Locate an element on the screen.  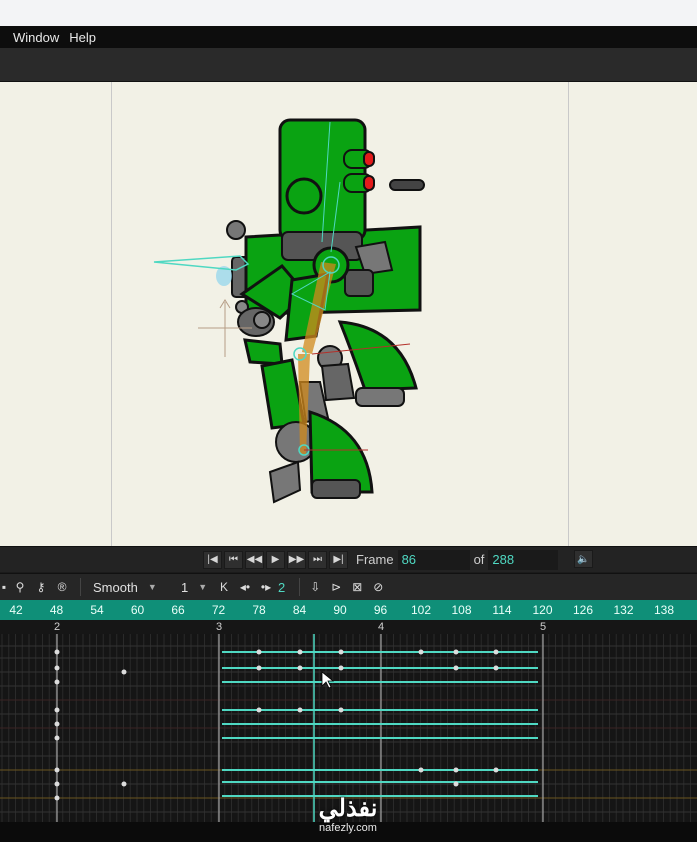
ruler-label: 96 is located at coordinates (380, 610).